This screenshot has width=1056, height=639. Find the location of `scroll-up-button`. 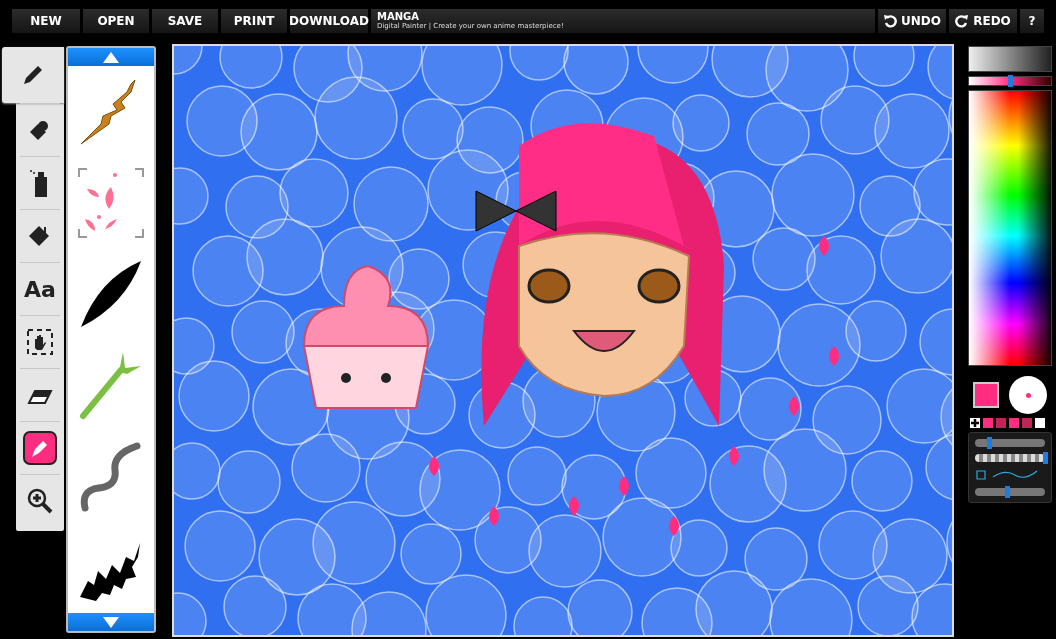

scroll-up-button is located at coordinates (111, 57).